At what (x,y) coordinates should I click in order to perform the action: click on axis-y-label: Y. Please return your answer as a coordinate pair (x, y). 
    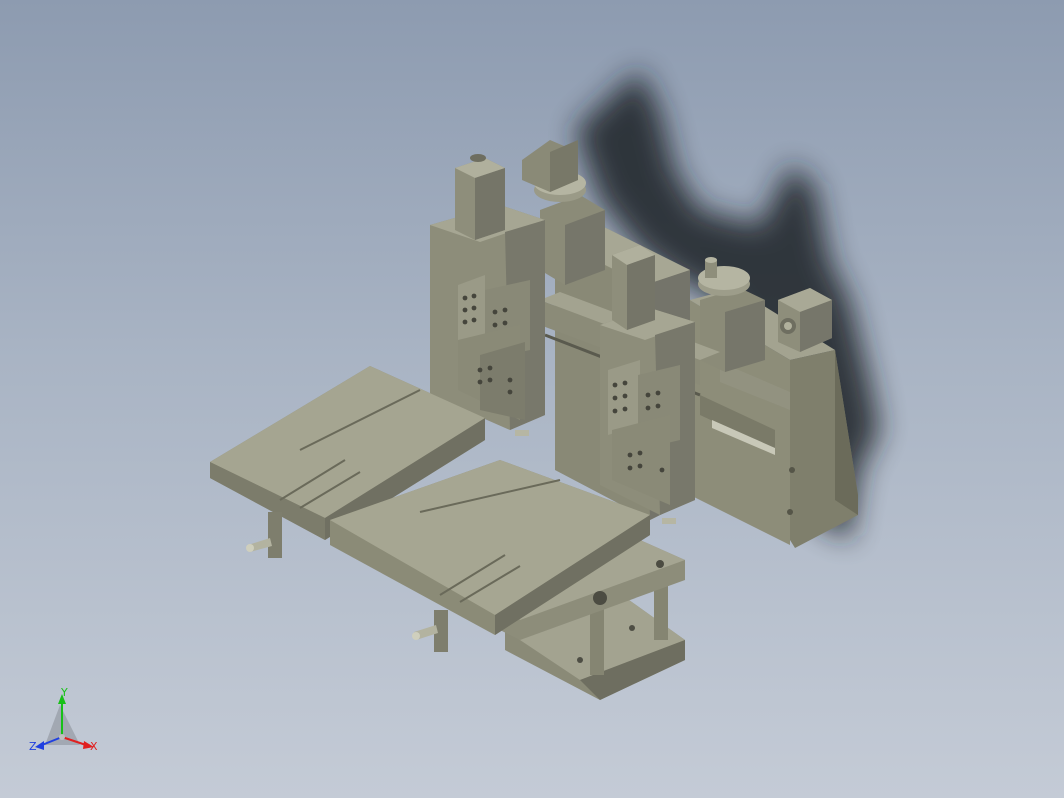
    Looking at the image, I should click on (64, 692).